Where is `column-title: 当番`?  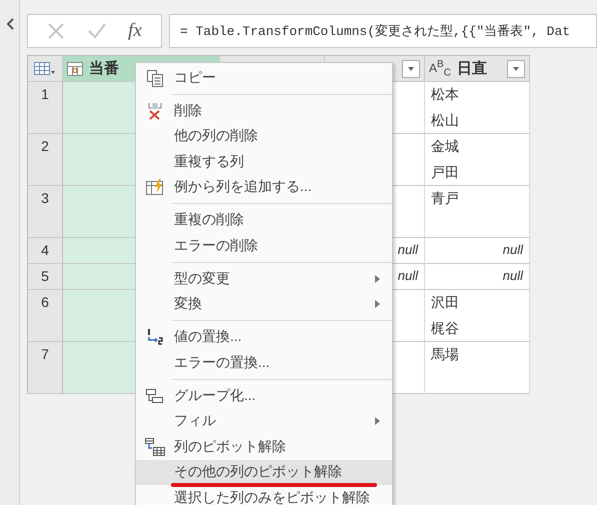
column-title: 当番 is located at coordinates (104, 68).